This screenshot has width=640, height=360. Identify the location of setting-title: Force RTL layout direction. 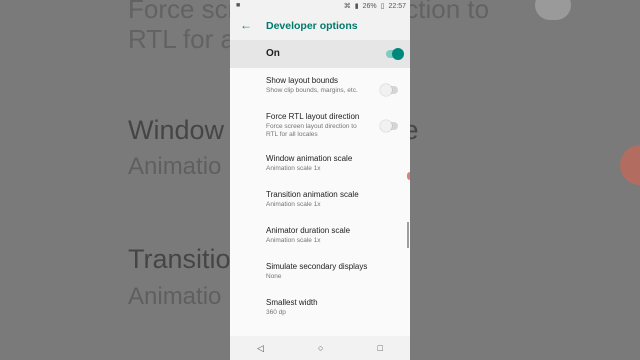
(313, 116).